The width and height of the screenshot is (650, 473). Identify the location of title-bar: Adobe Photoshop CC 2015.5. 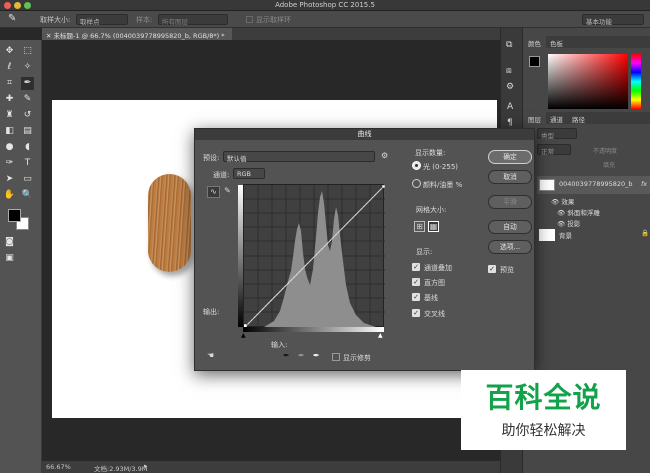
(325, 5).